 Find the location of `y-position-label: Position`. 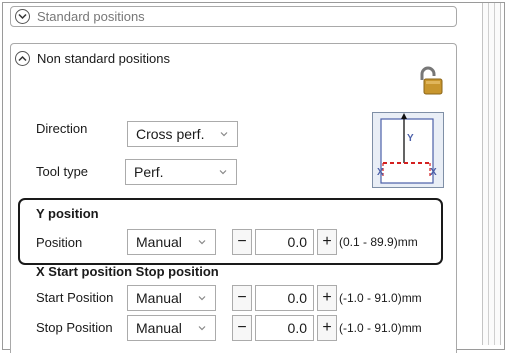

y-position-label: Position is located at coordinates (59, 242).